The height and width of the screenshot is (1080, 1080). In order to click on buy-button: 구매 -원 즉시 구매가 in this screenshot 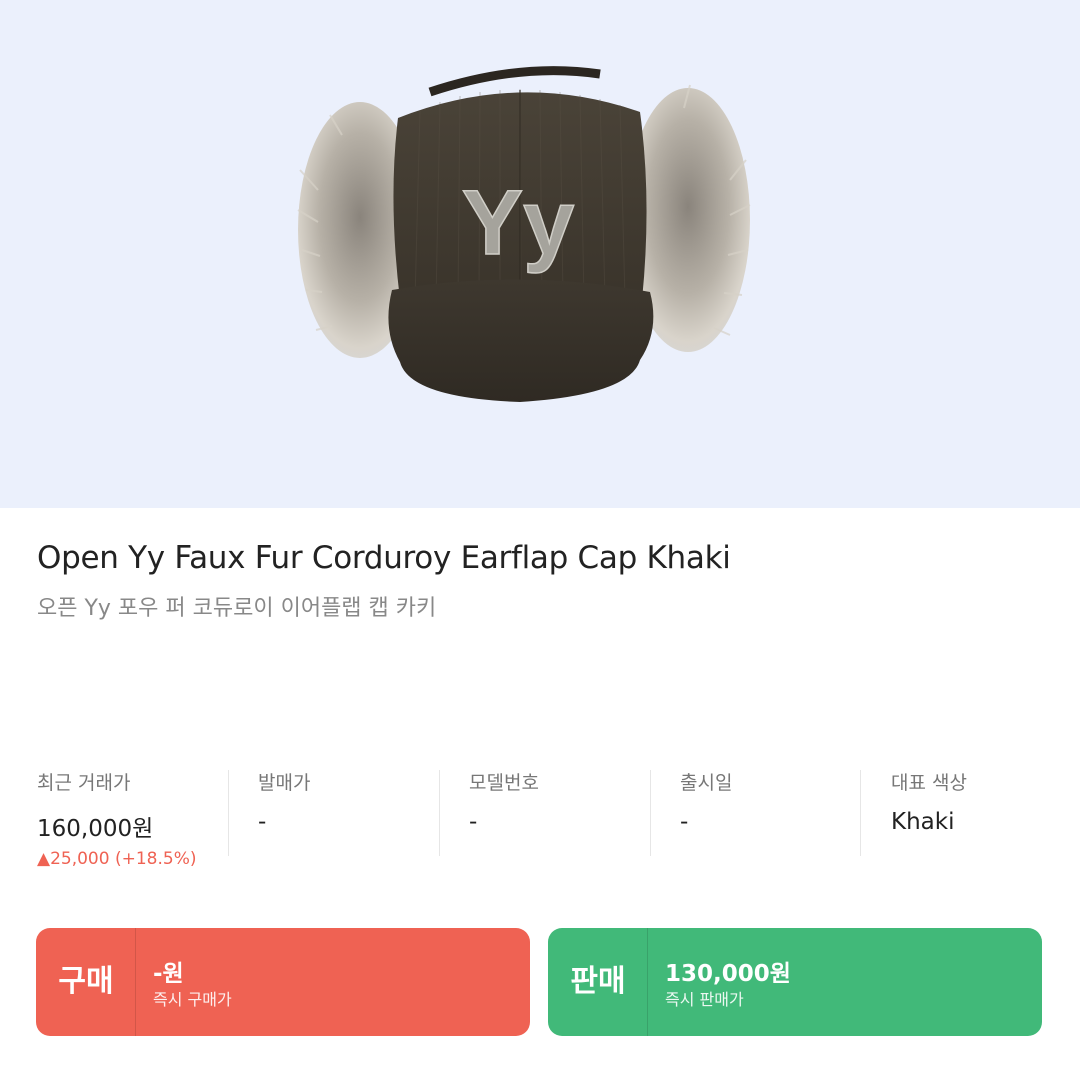, I will do `click(283, 982)`.